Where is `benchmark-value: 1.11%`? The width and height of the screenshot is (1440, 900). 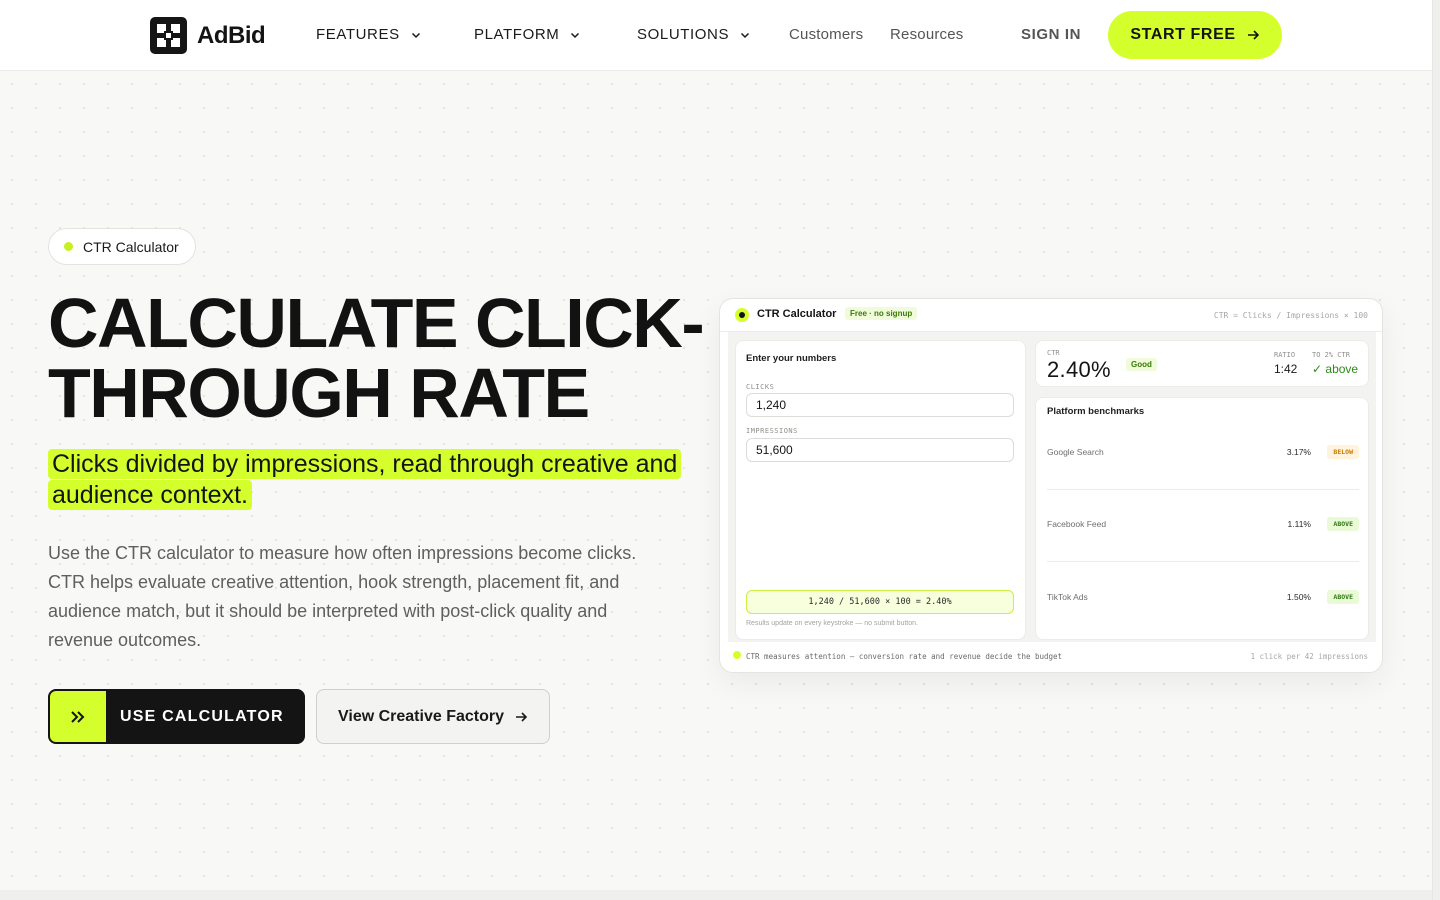
benchmark-value: 1.11% is located at coordinates (1299, 524).